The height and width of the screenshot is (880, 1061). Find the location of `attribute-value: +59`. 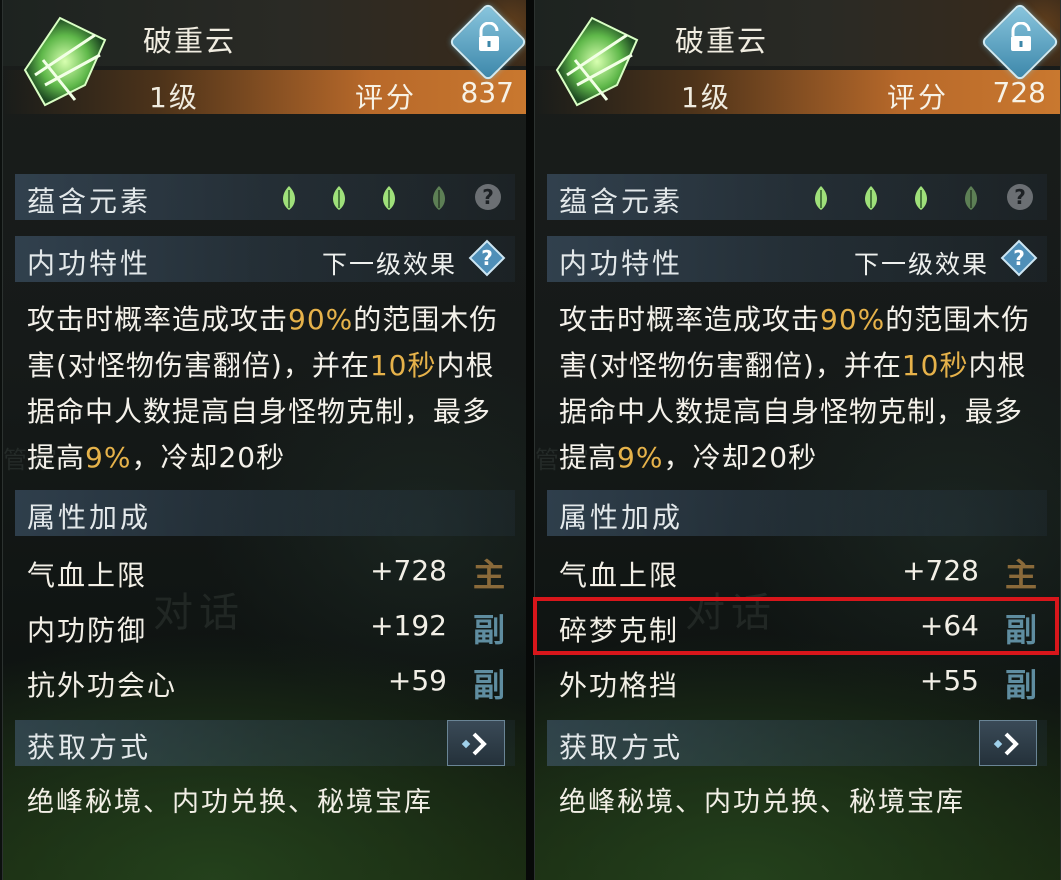

attribute-value: +59 is located at coordinates (417, 680).